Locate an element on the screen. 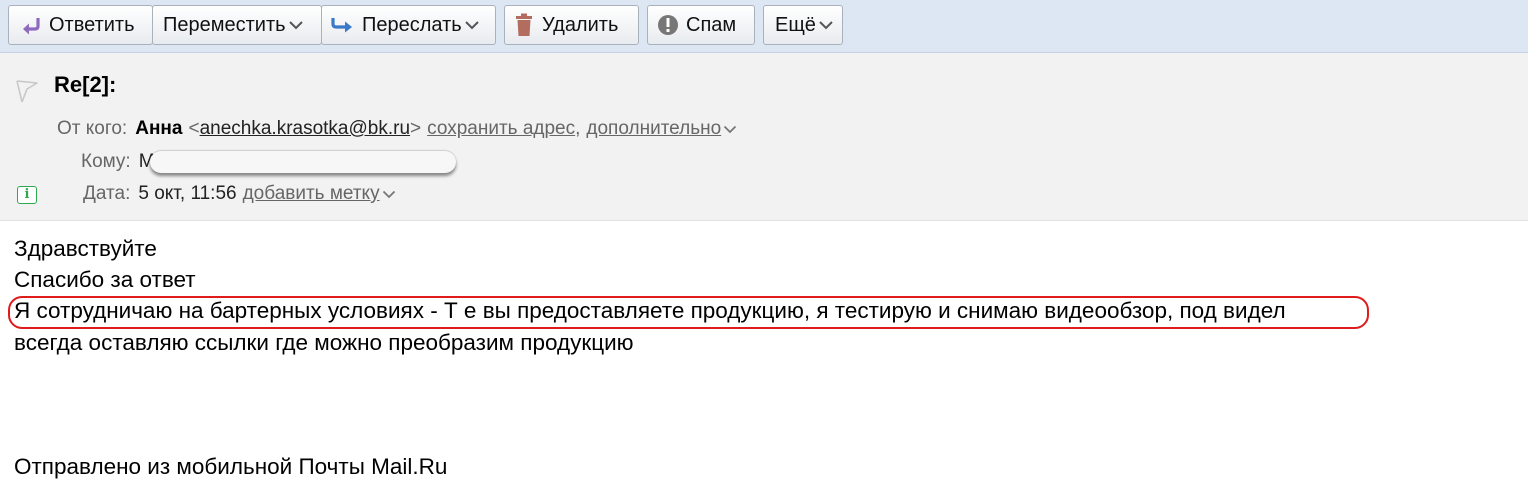 The image size is (1528, 504). more-details-link: дополнительно is located at coordinates (653, 129).